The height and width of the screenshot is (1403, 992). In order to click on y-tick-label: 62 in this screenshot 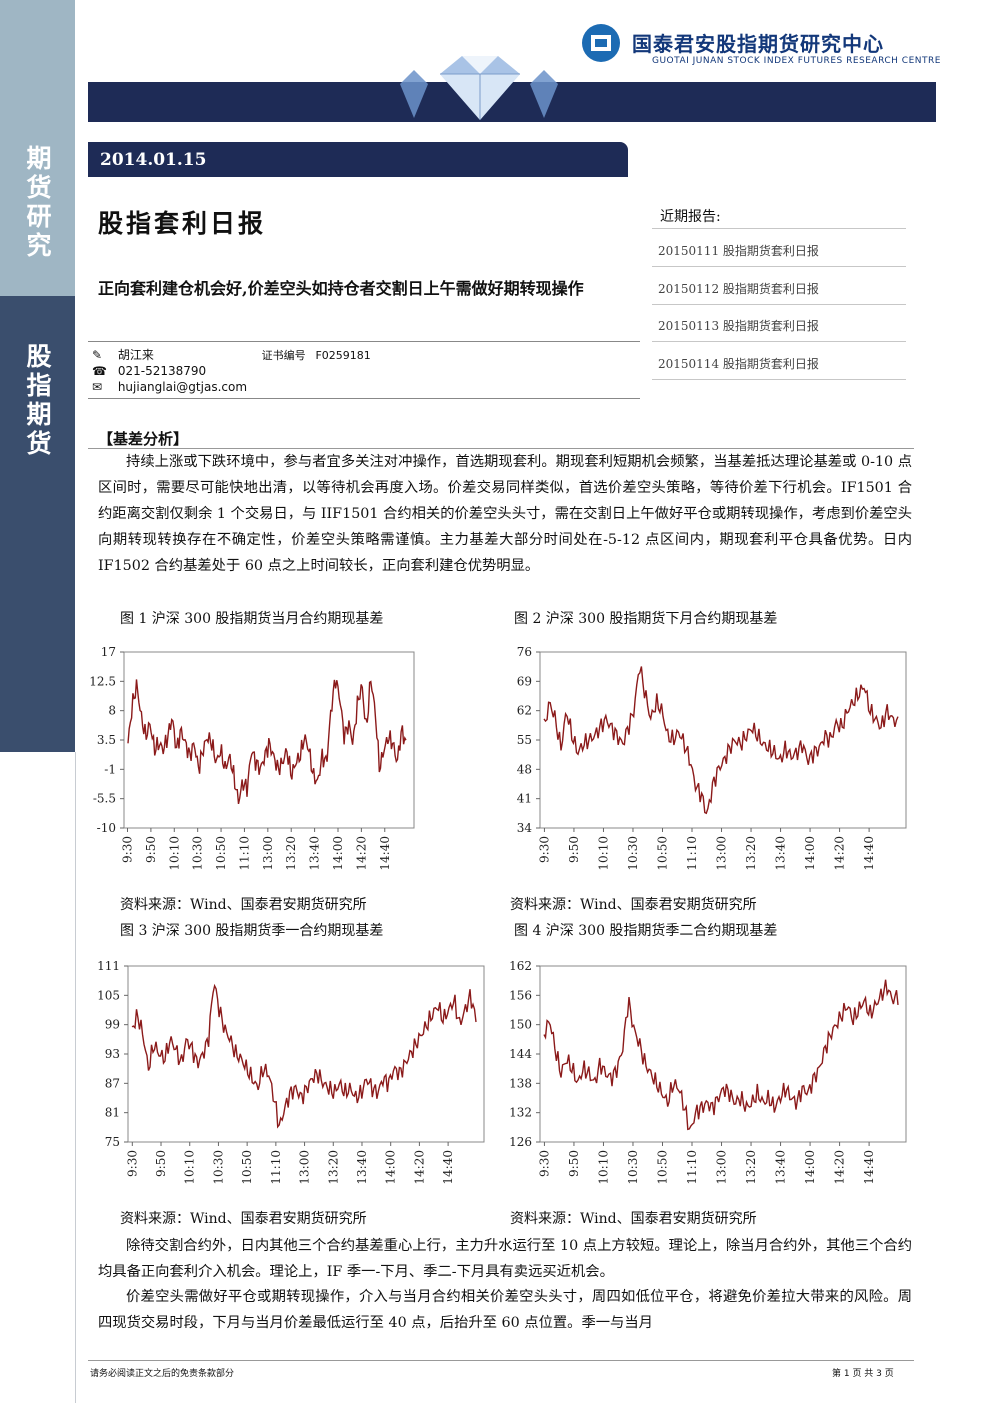, I will do `click(524, 711)`.